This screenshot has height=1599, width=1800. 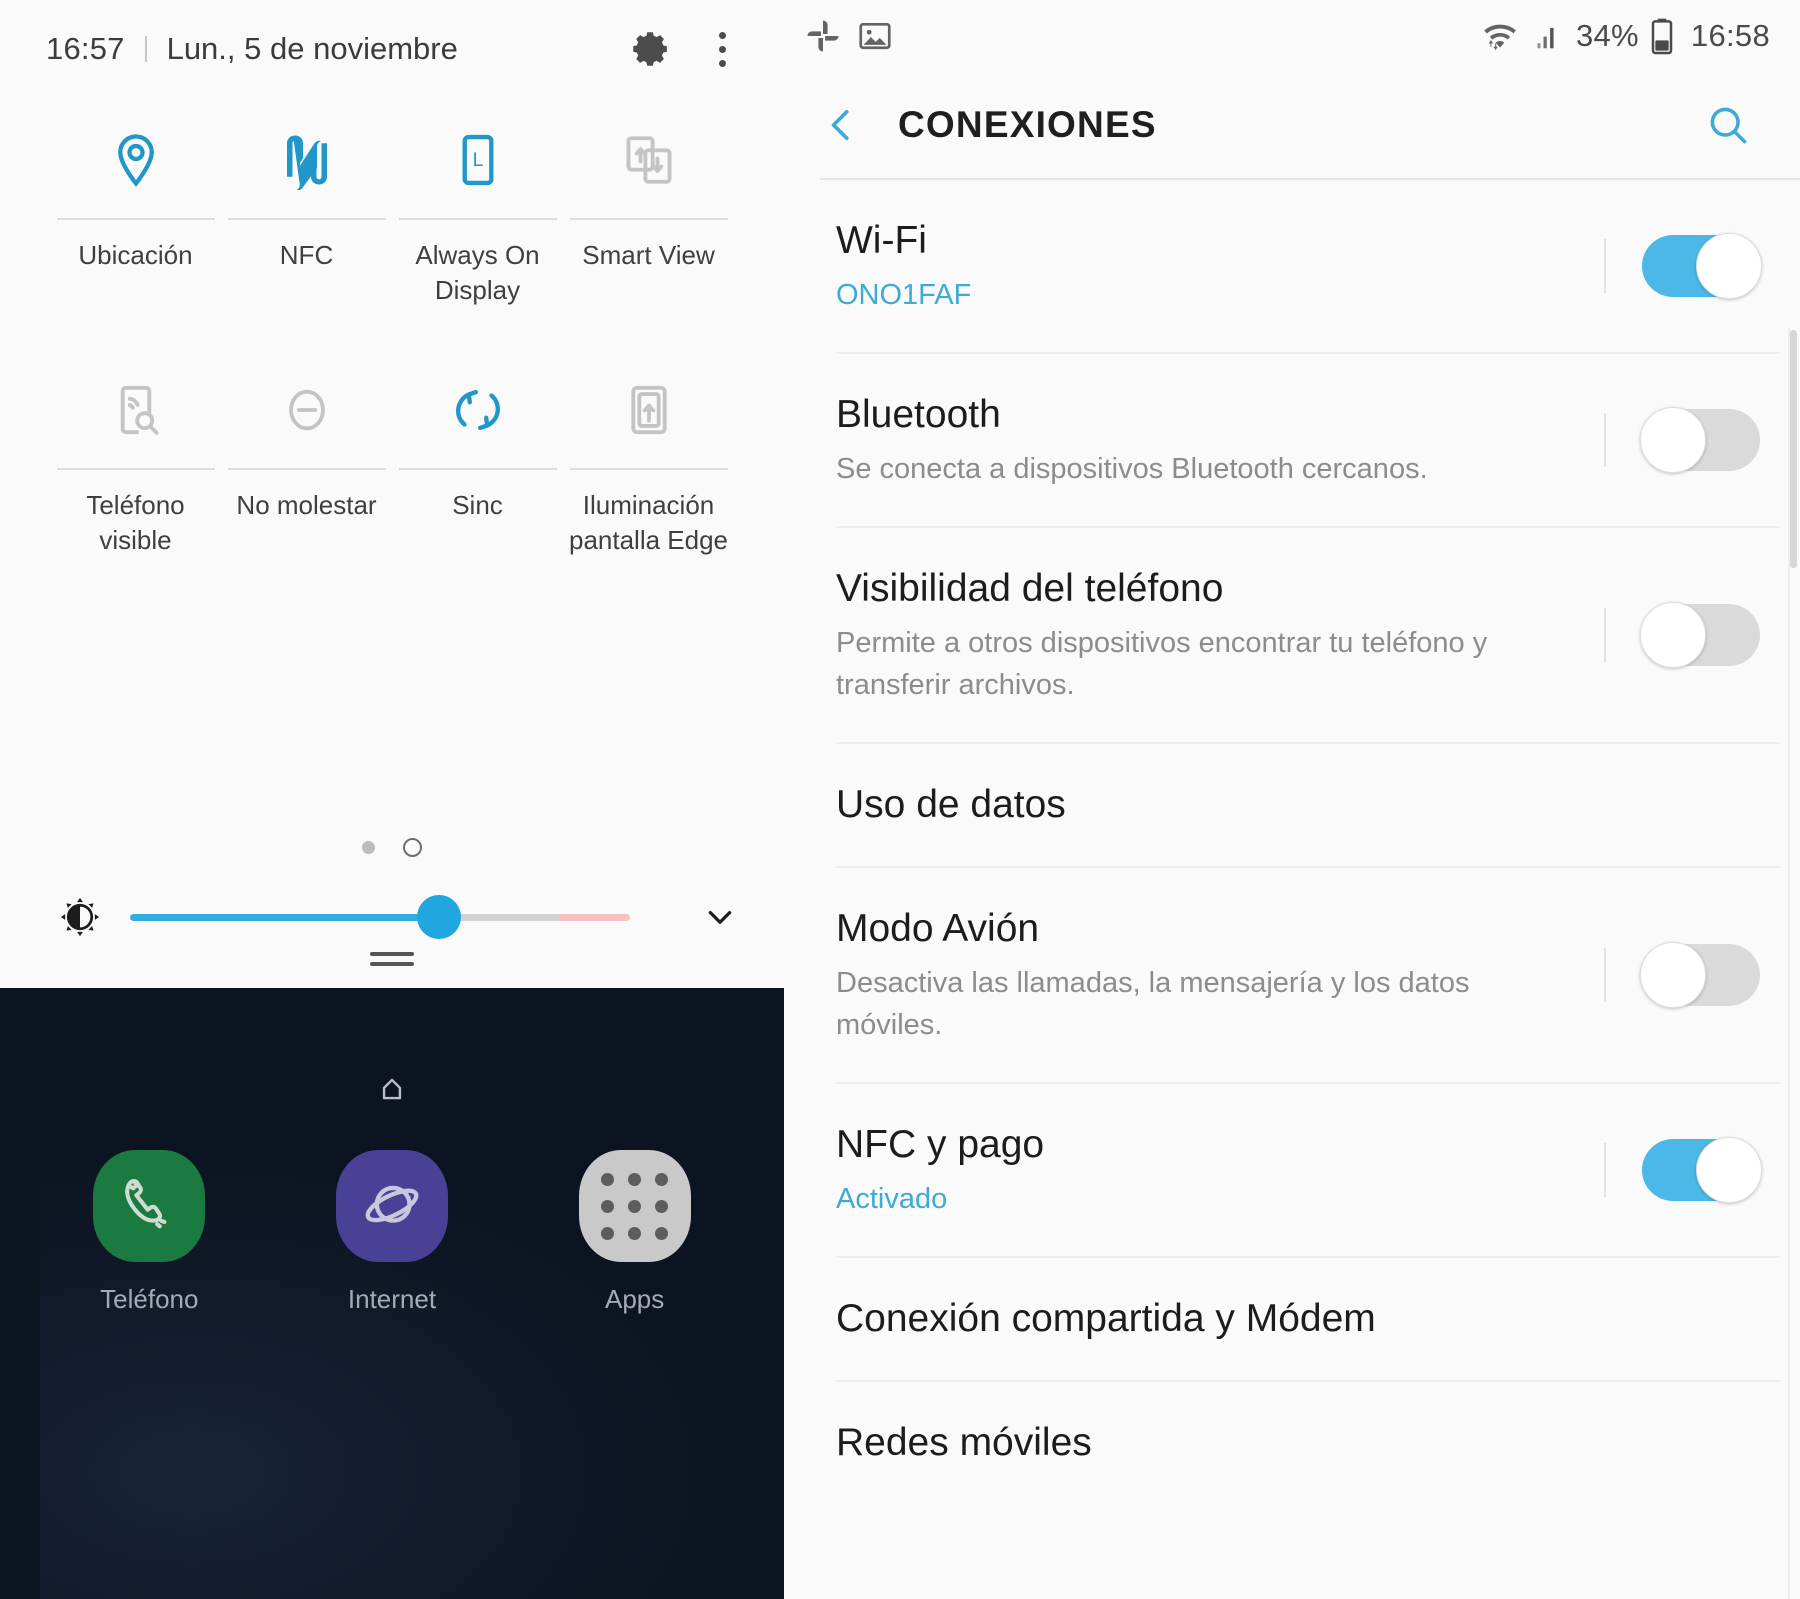 I want to click on settings-row: Uso de datos, so click(x=1292, y=805).